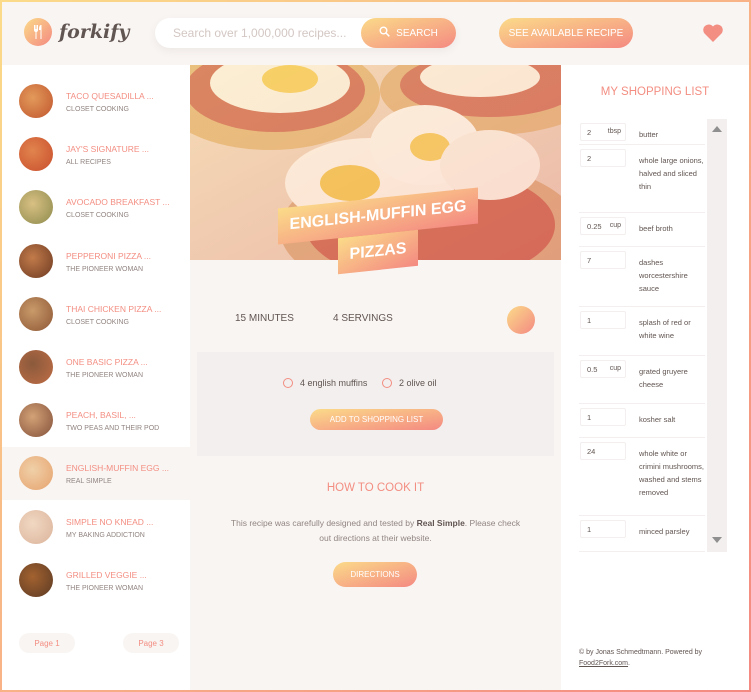 This screenshot has width=751, height=692. What do you see at coordinates (603, 260) in the screenshot?
I see `shopping-count-input: 7` at bounding box center [603, 260].